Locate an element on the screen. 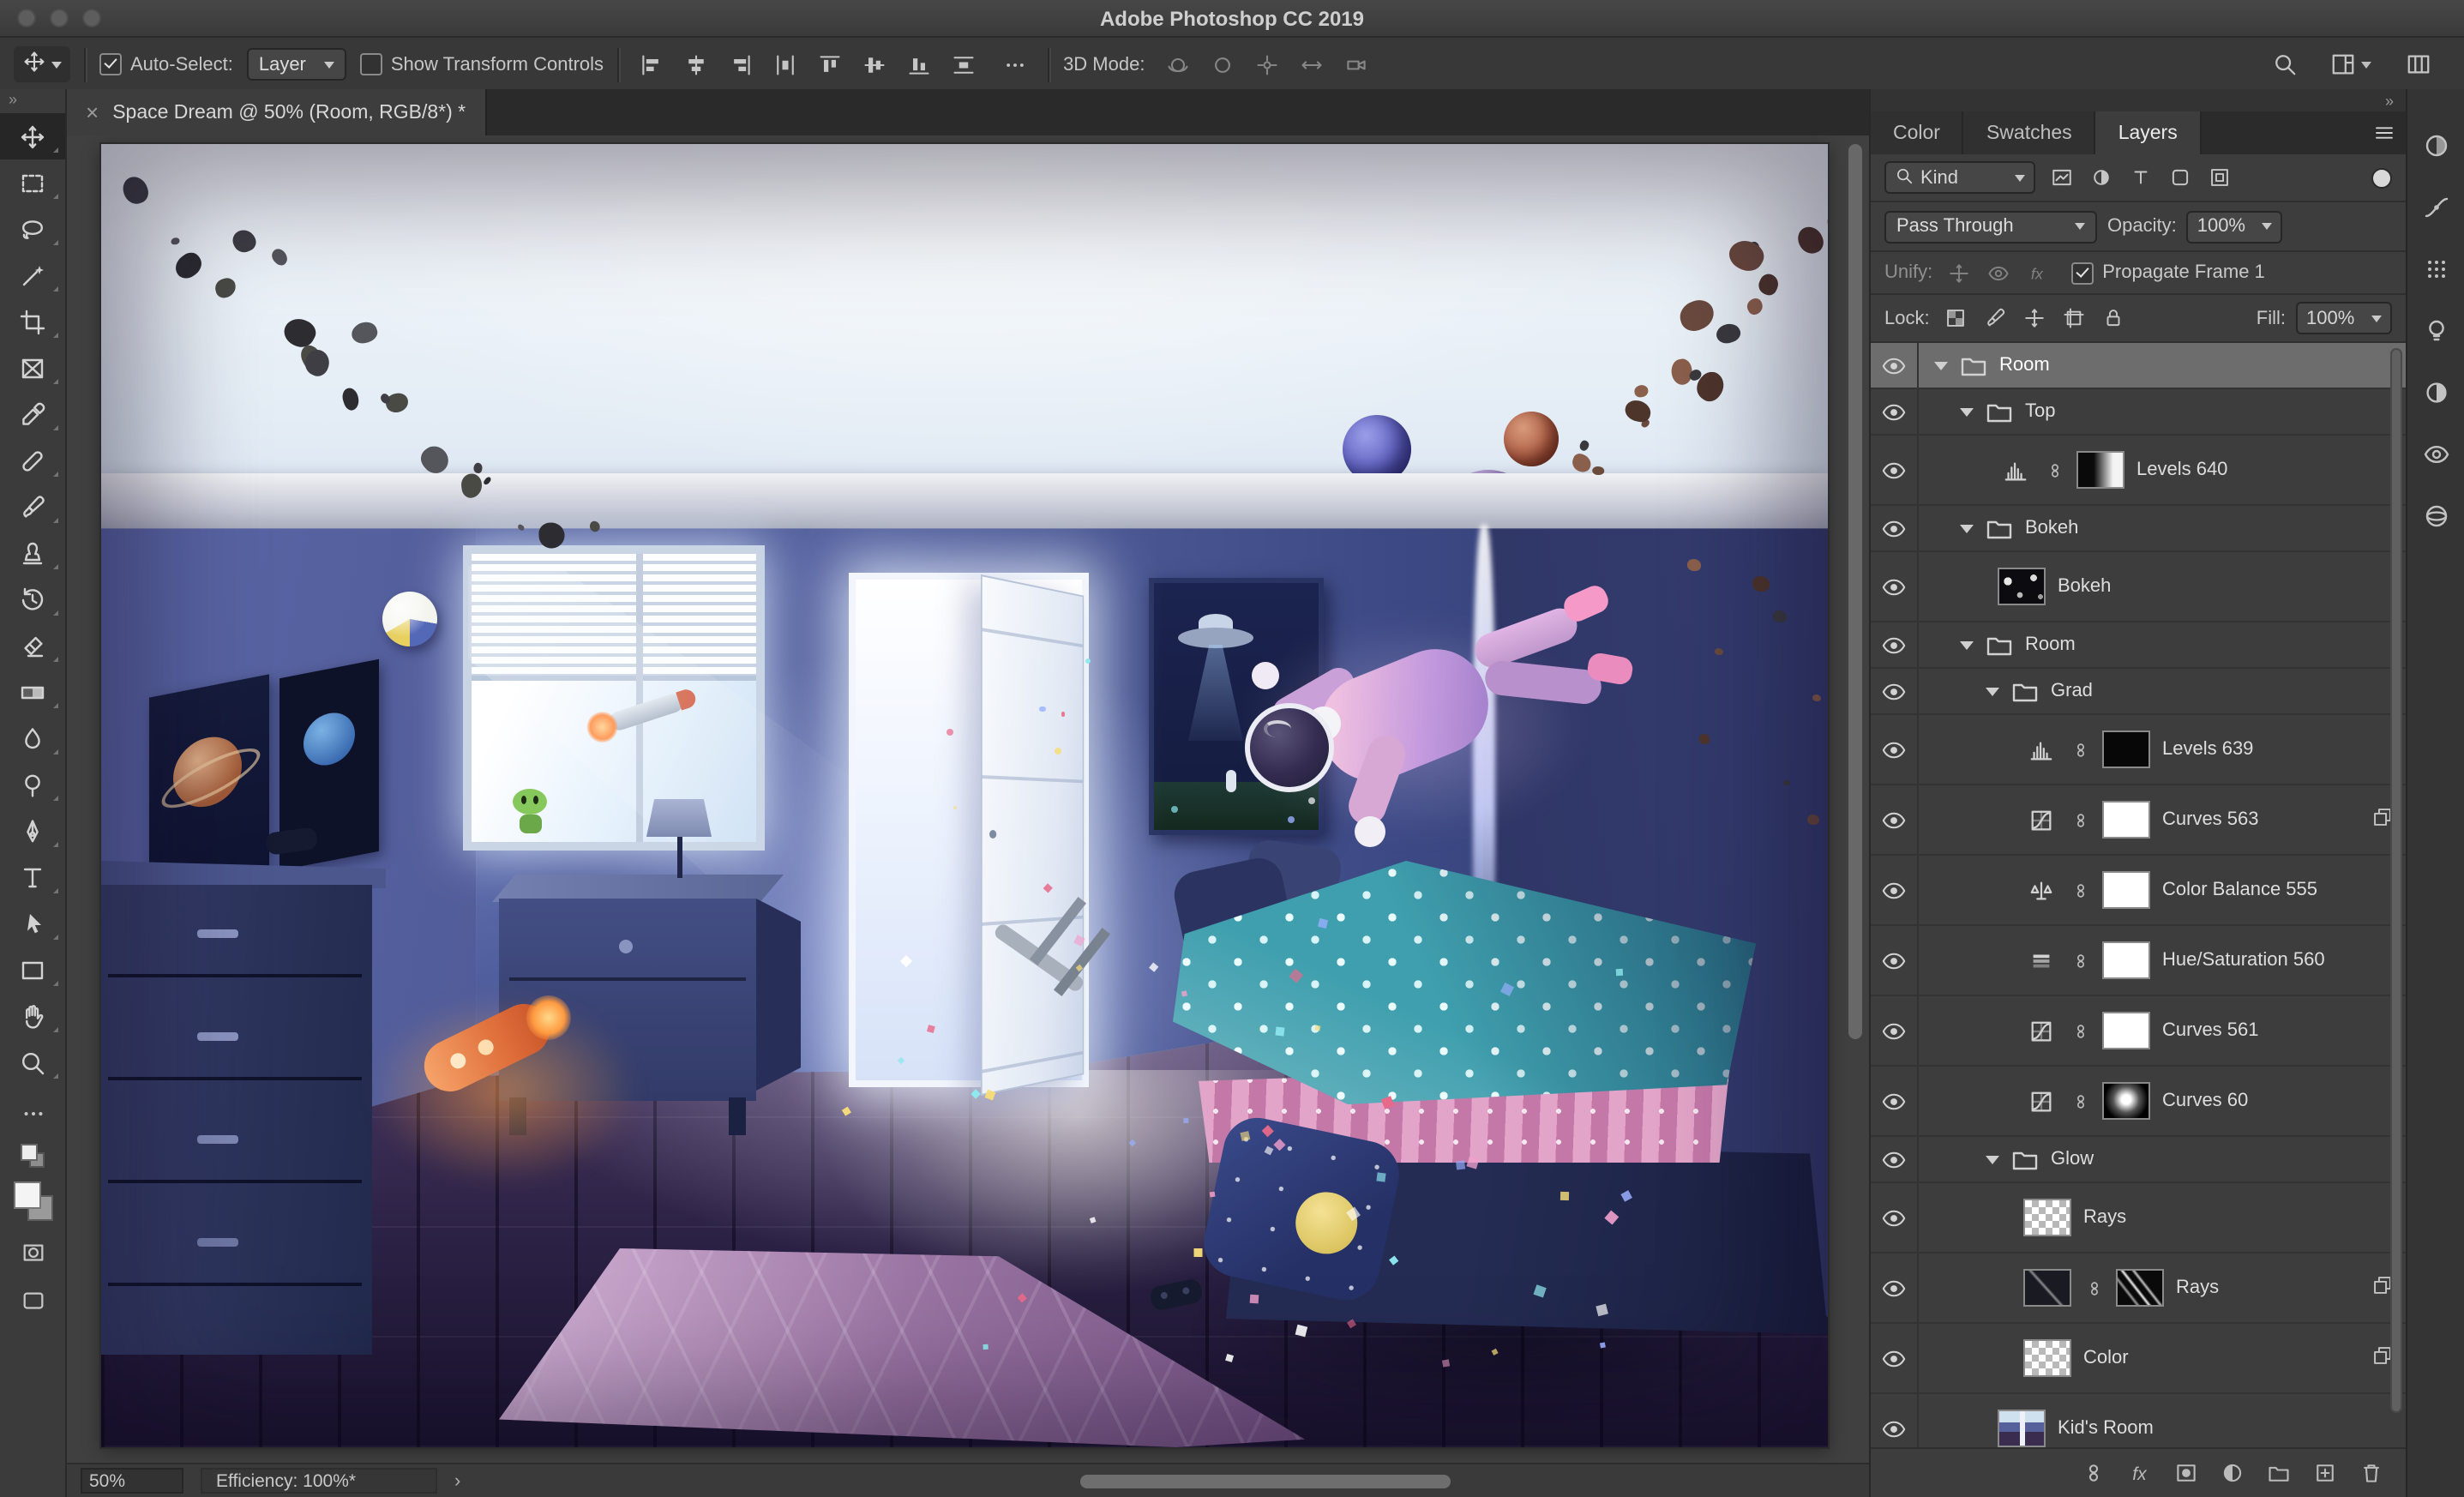 This screenshot has height=1497, width=2464. brush-tool is located at coordinates (32, 507).